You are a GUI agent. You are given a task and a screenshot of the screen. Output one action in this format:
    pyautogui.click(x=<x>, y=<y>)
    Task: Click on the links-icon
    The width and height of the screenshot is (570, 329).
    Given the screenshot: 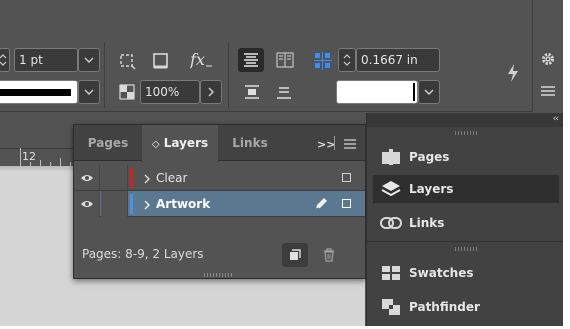 What is the action you would take?
    pyautogui.click(x=391, y=223)
    